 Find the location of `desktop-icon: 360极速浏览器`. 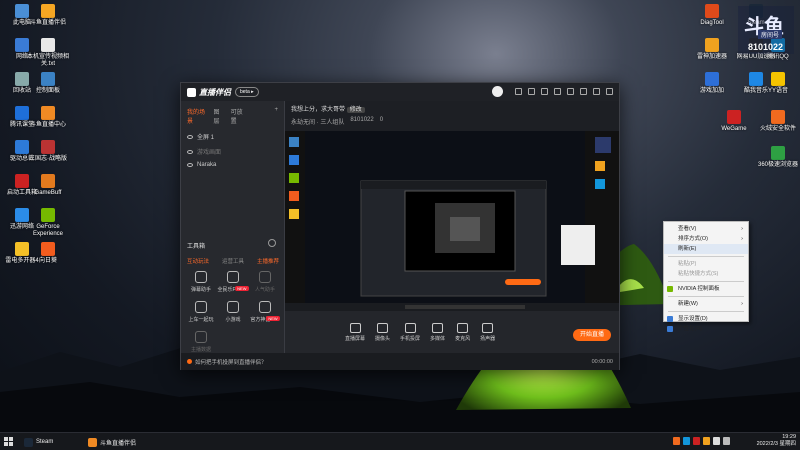

desktop-icon: 360极速浏览器 is located at coordinates (778, 157).